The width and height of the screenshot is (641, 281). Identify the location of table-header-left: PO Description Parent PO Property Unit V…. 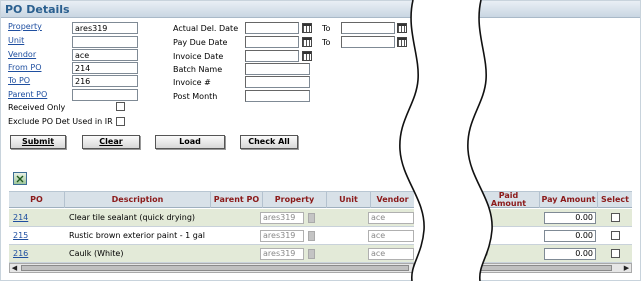
(211, 199).